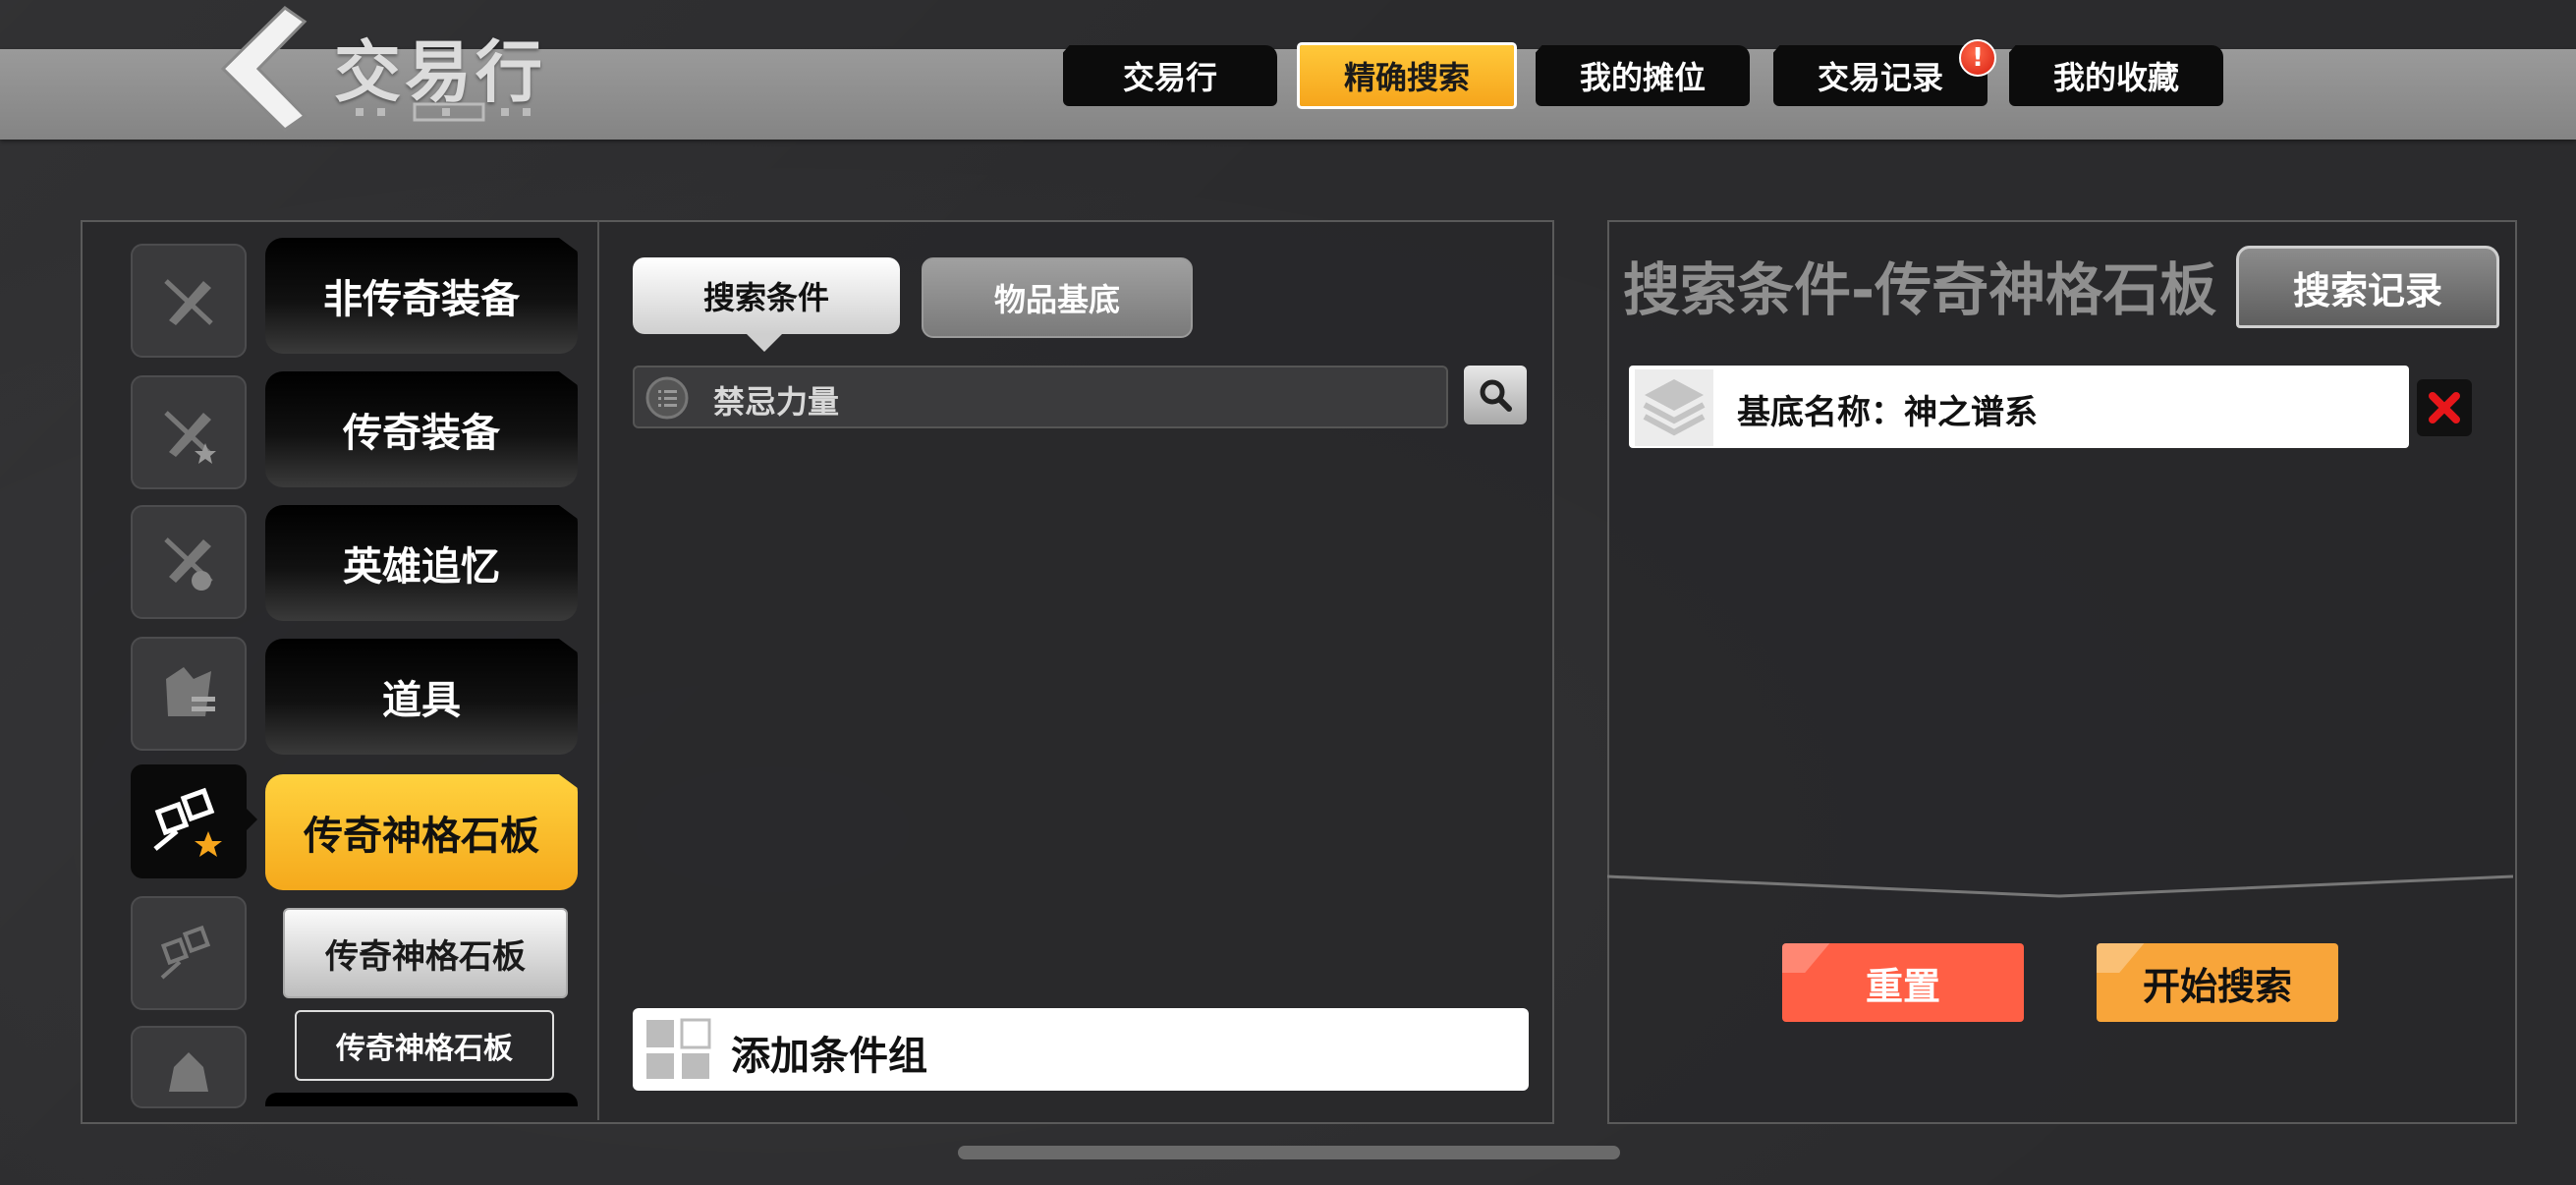 The height and width of the screenshot is (1185, 2576). What do you see at coordinates (189, 562) in the screenshot?
I see `crossed-sword-hero-icon` at bounding box center [189, 562].